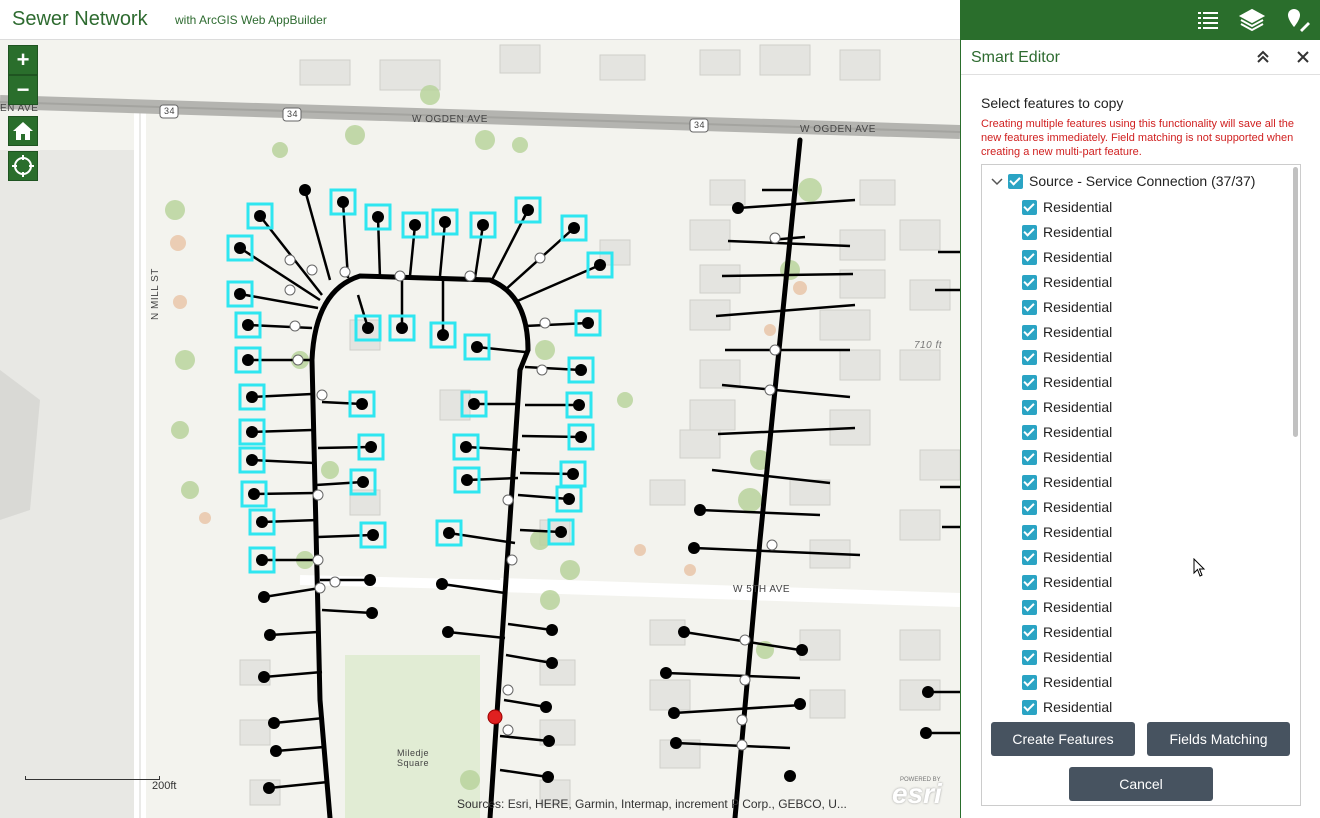  What do you see at coordinates (1140, 57) in the screenshot?
I see `panel-header: Smart Editor` at bounding box center [1140, 57].